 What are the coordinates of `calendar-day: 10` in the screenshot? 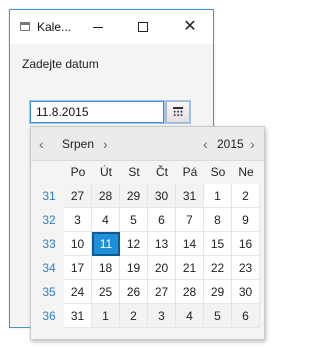 It's located at (78, 244).